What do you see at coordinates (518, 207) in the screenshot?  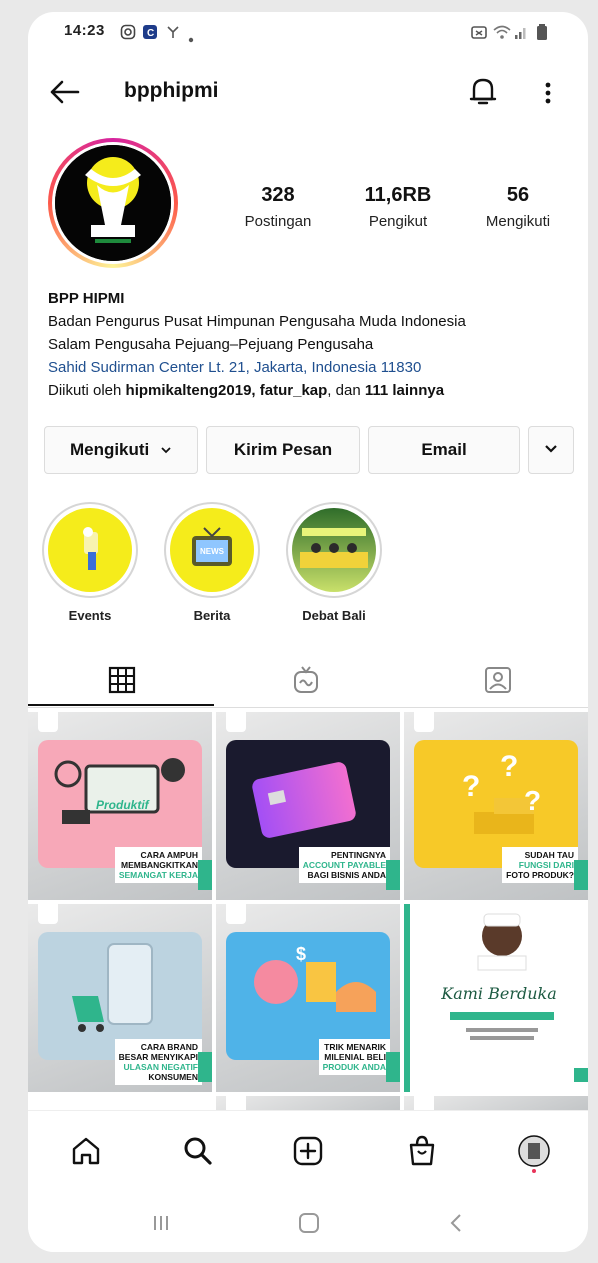 I see `stat-following: 56 Mengikuti` at bounding box center [518, 207].